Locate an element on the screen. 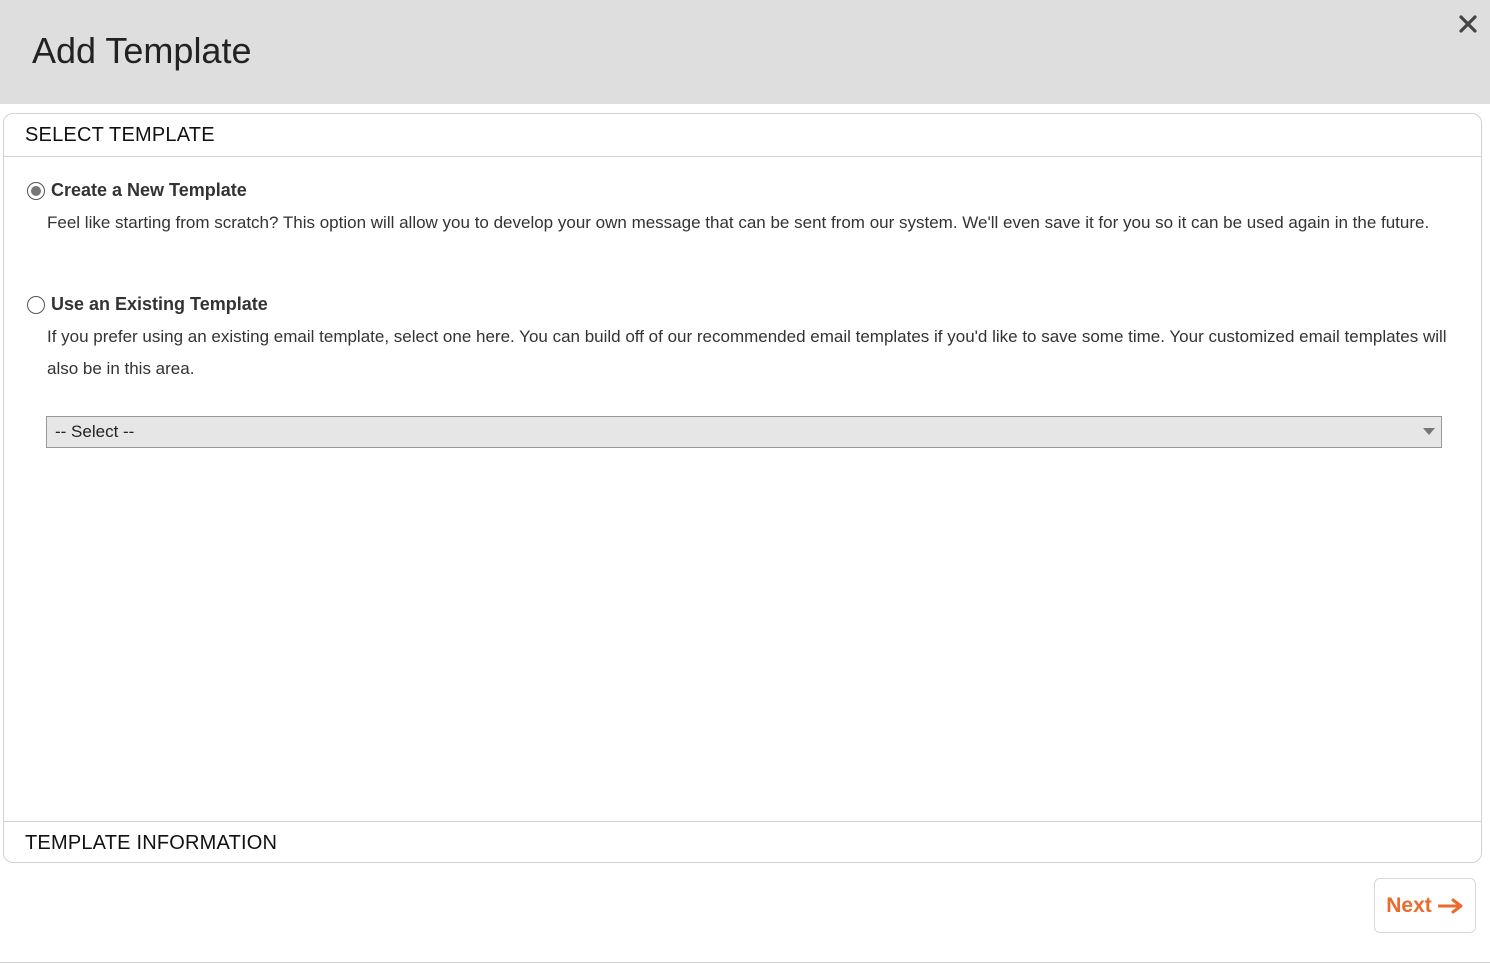 The image size is (1490, 964). close-button is located at coordinates (1468, 24).